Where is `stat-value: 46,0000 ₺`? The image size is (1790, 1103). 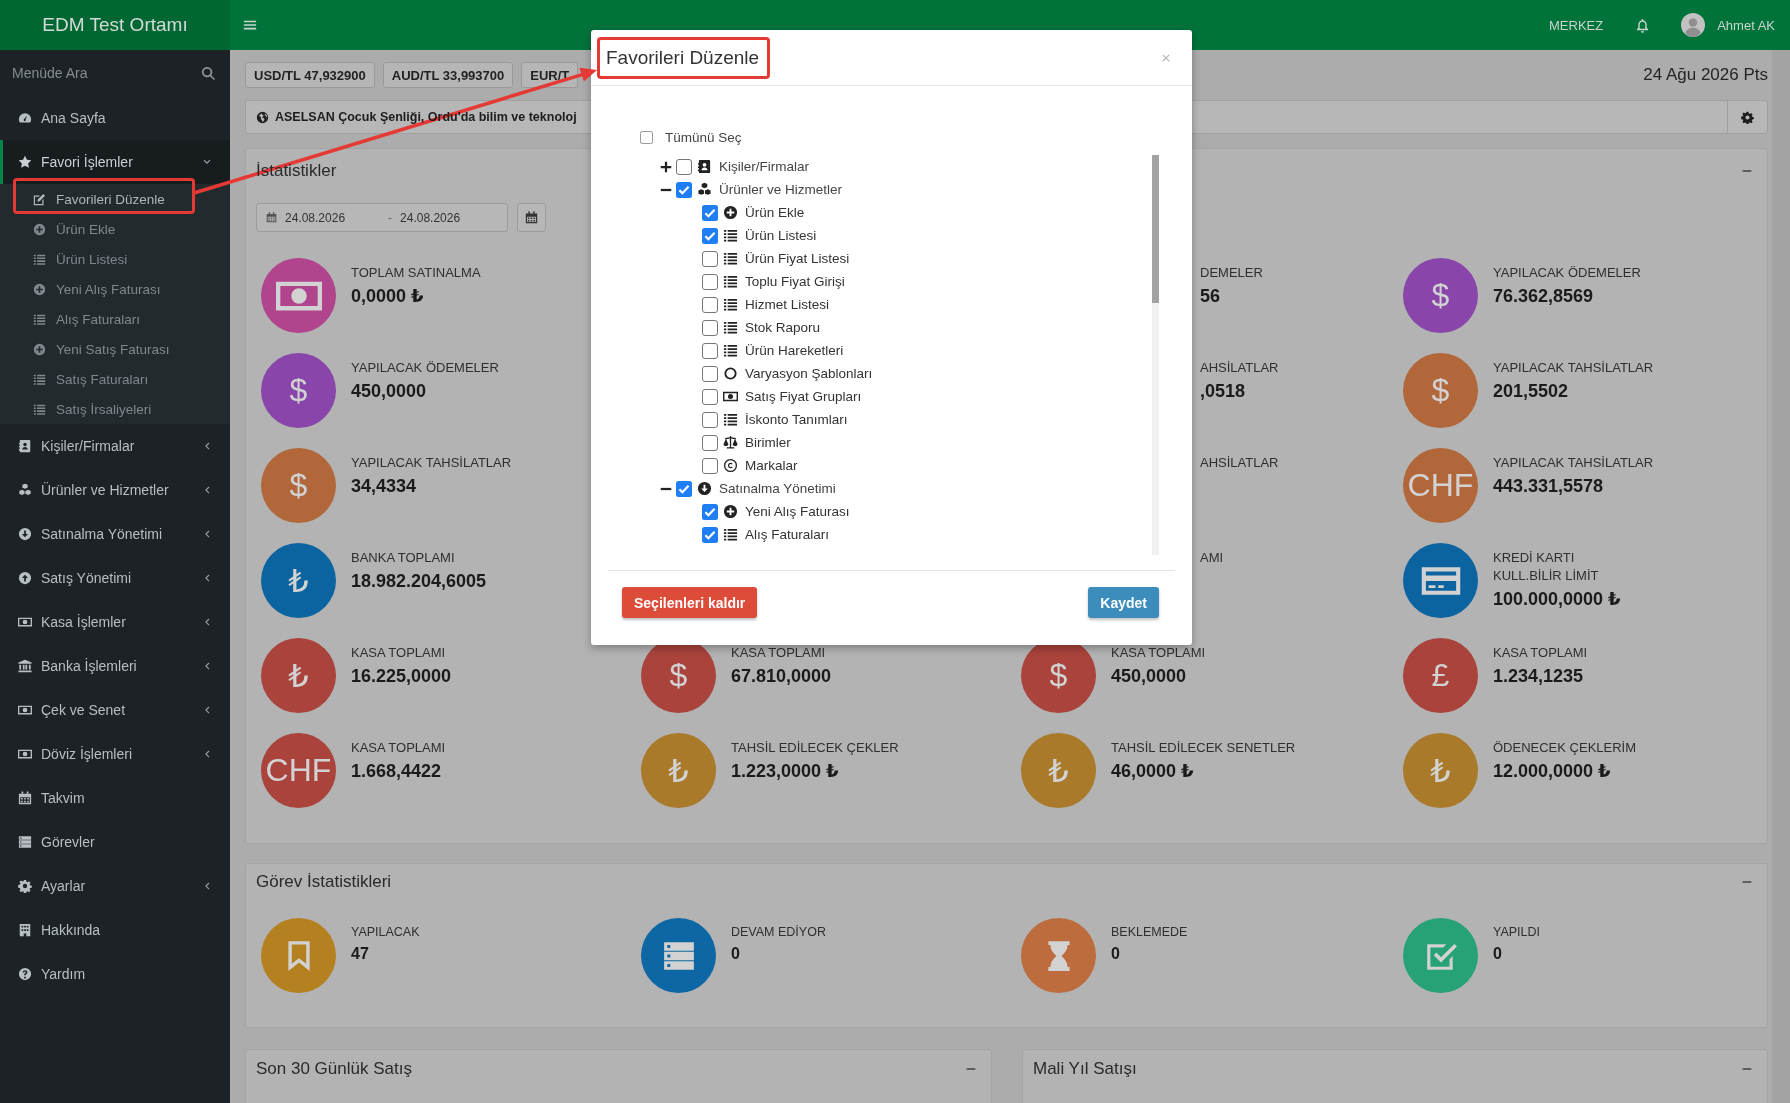
stat-value: 46,0000 ₺ is located at coordinates (1152, 771).